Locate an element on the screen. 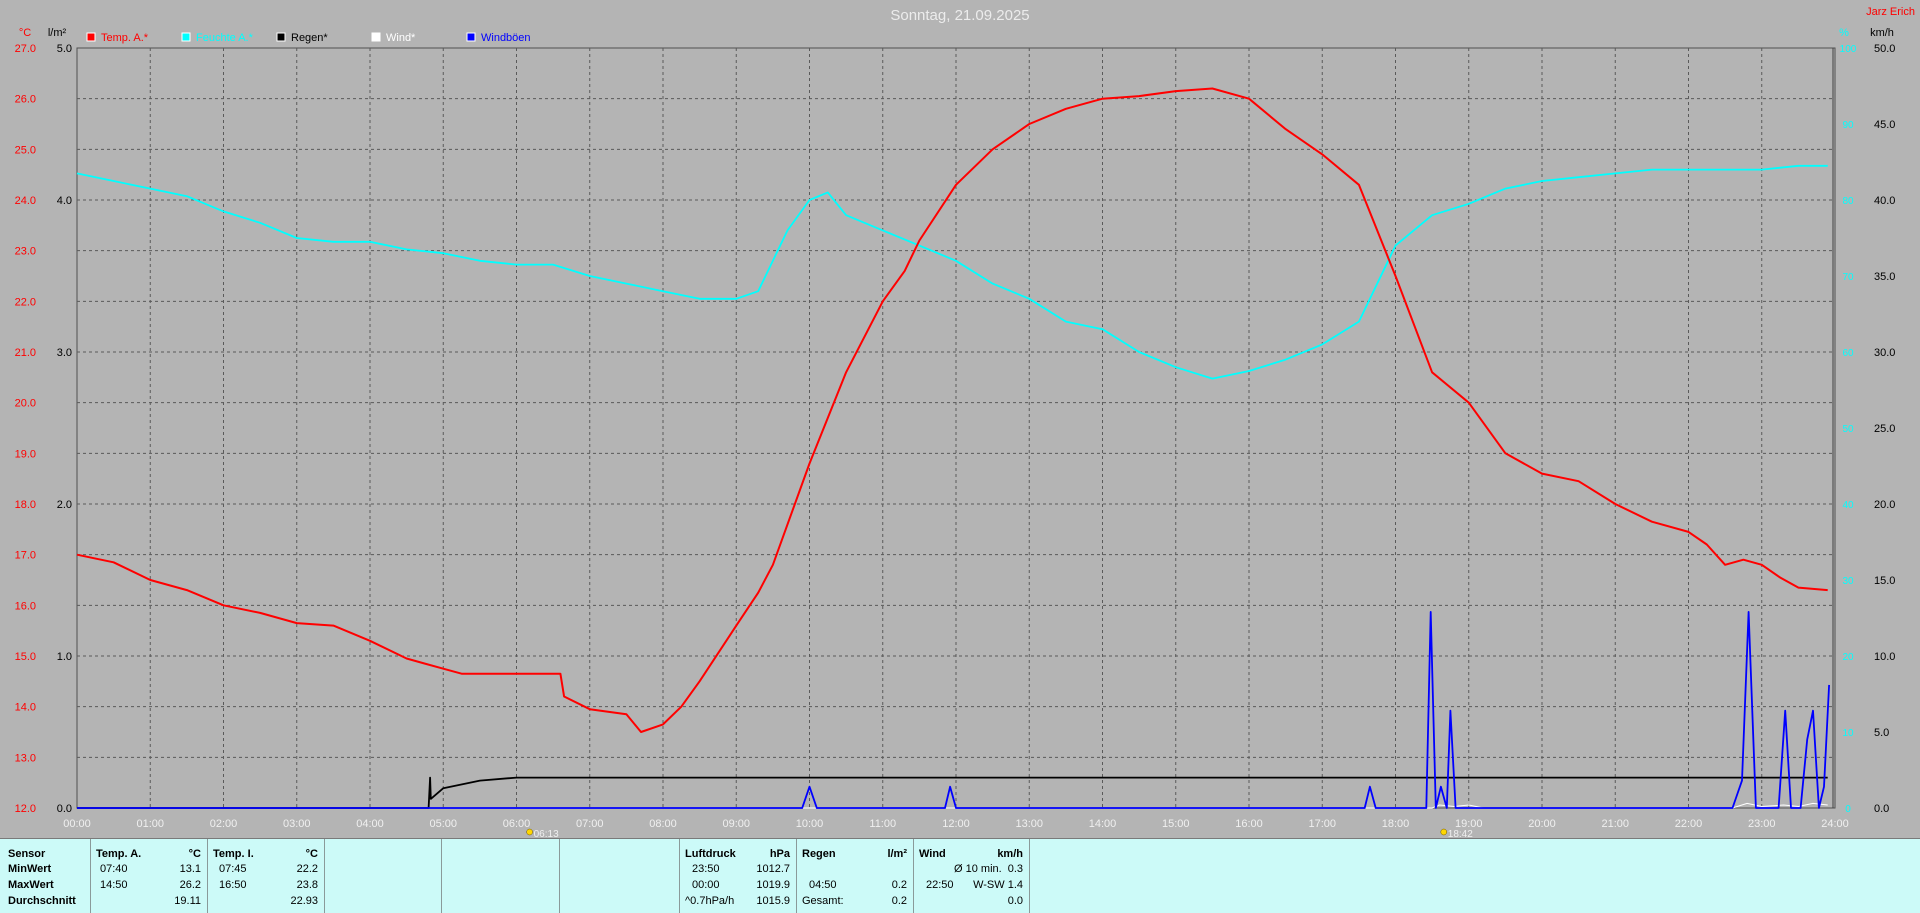  temp-a-avg: 19.11 is located at coordinates (187, 901).